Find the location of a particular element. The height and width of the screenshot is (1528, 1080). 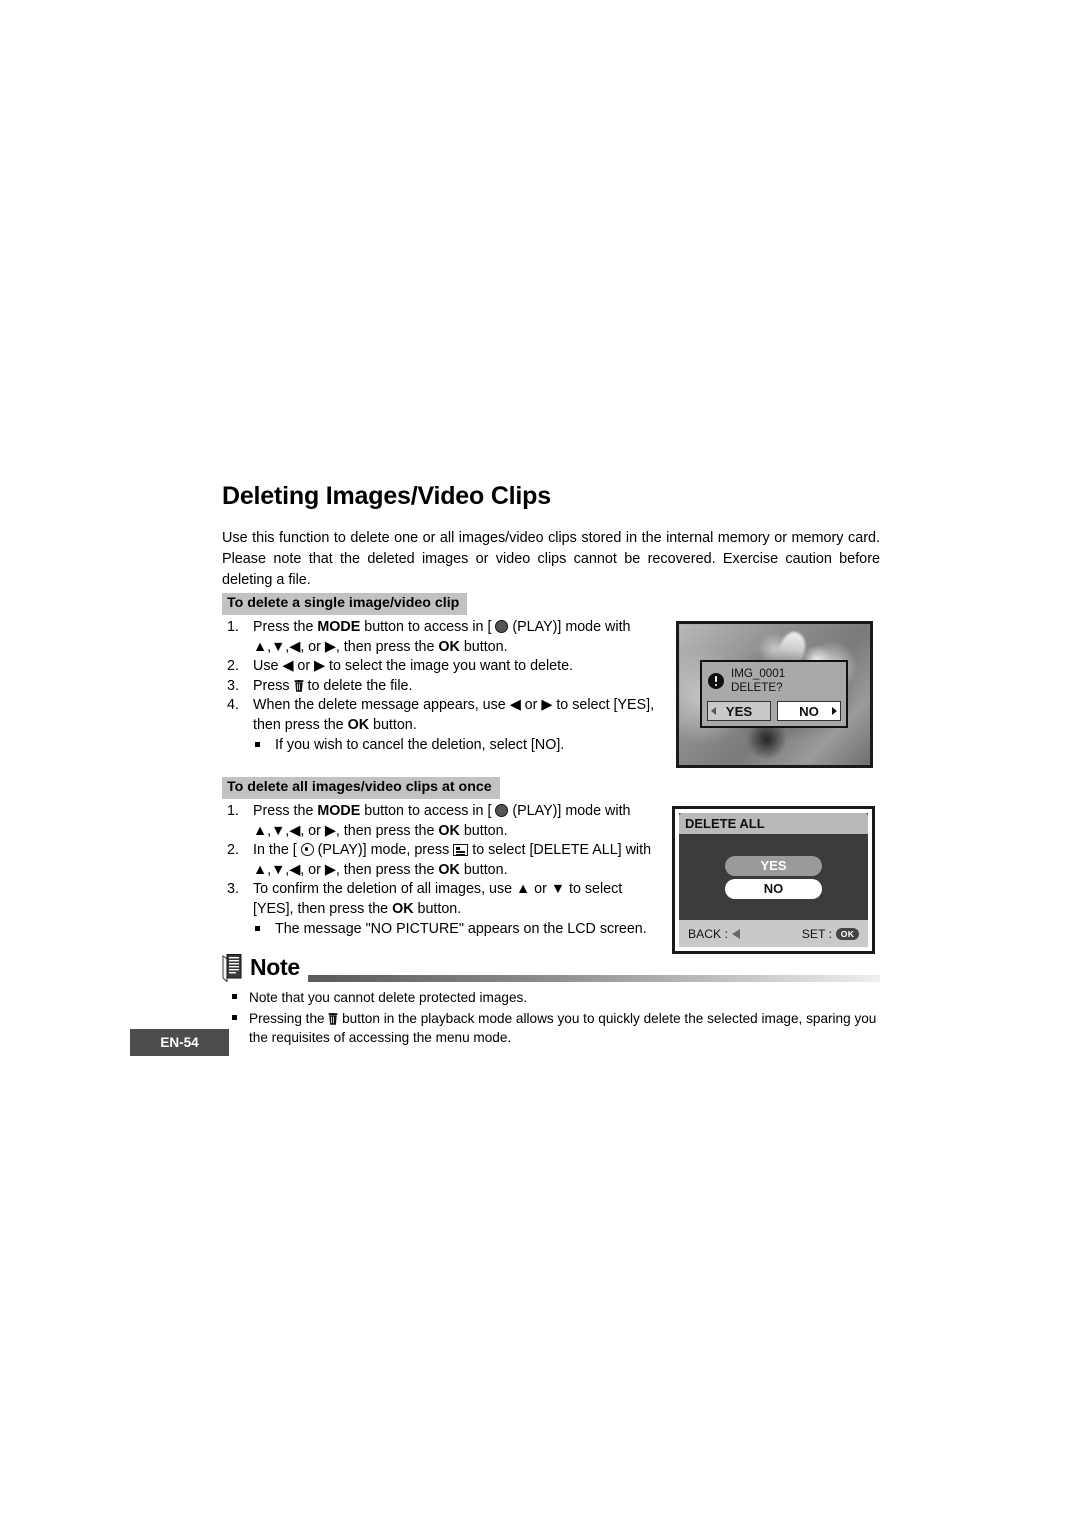

note-header: Note is located at coordinates (551, 968).